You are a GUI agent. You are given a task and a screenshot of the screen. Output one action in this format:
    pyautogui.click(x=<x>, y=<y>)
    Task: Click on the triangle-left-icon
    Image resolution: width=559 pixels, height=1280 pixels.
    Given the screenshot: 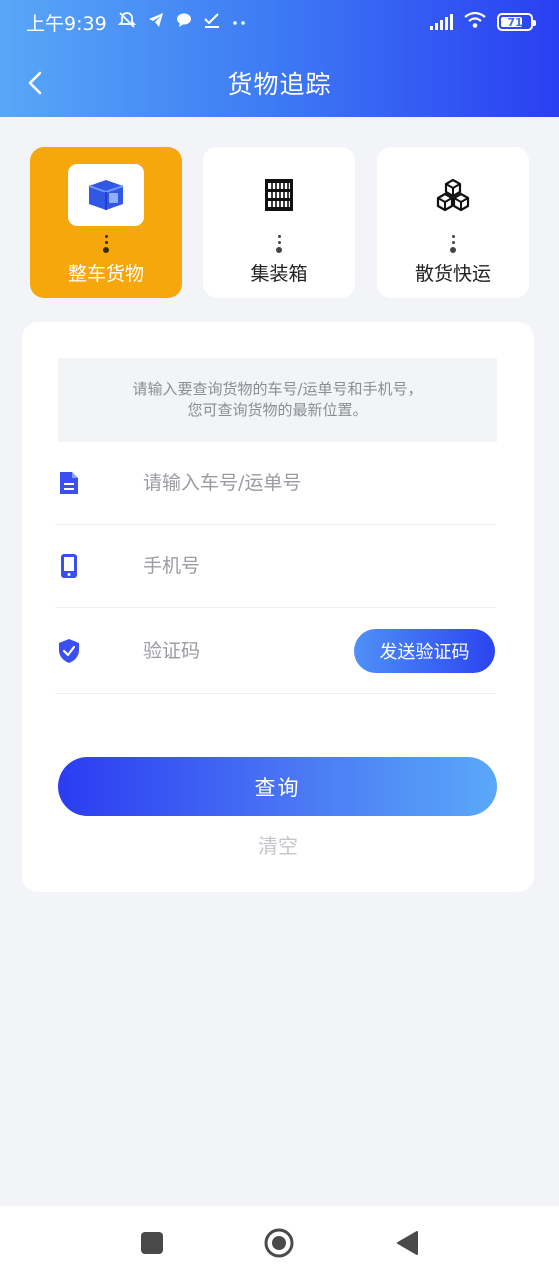 What is the action you would take?
    pyautogui.click(x=407, y=1243)
    